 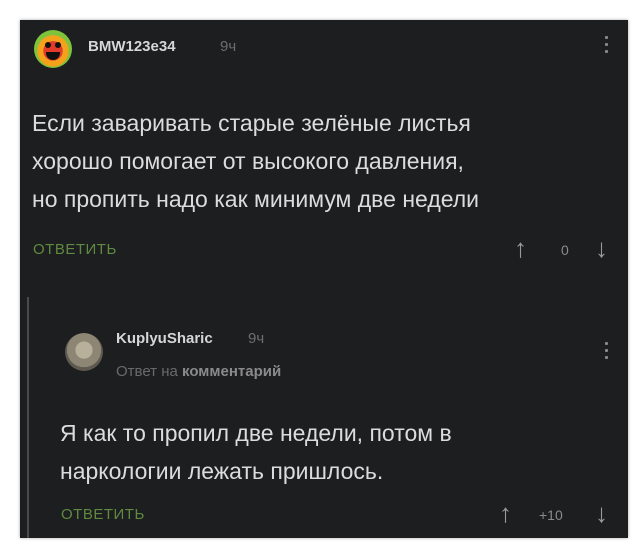 What do you see at coordinates (256, 433) in the screenshot?
I see `reply-line: Я как то пропил две недели, потом в` at bounding box center [256, 433].